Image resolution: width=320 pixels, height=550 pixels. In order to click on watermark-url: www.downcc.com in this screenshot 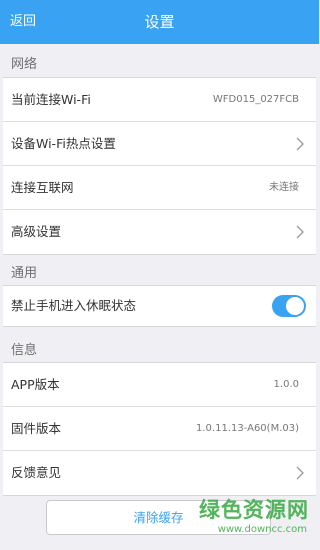, I will do `click(262, 529)`.